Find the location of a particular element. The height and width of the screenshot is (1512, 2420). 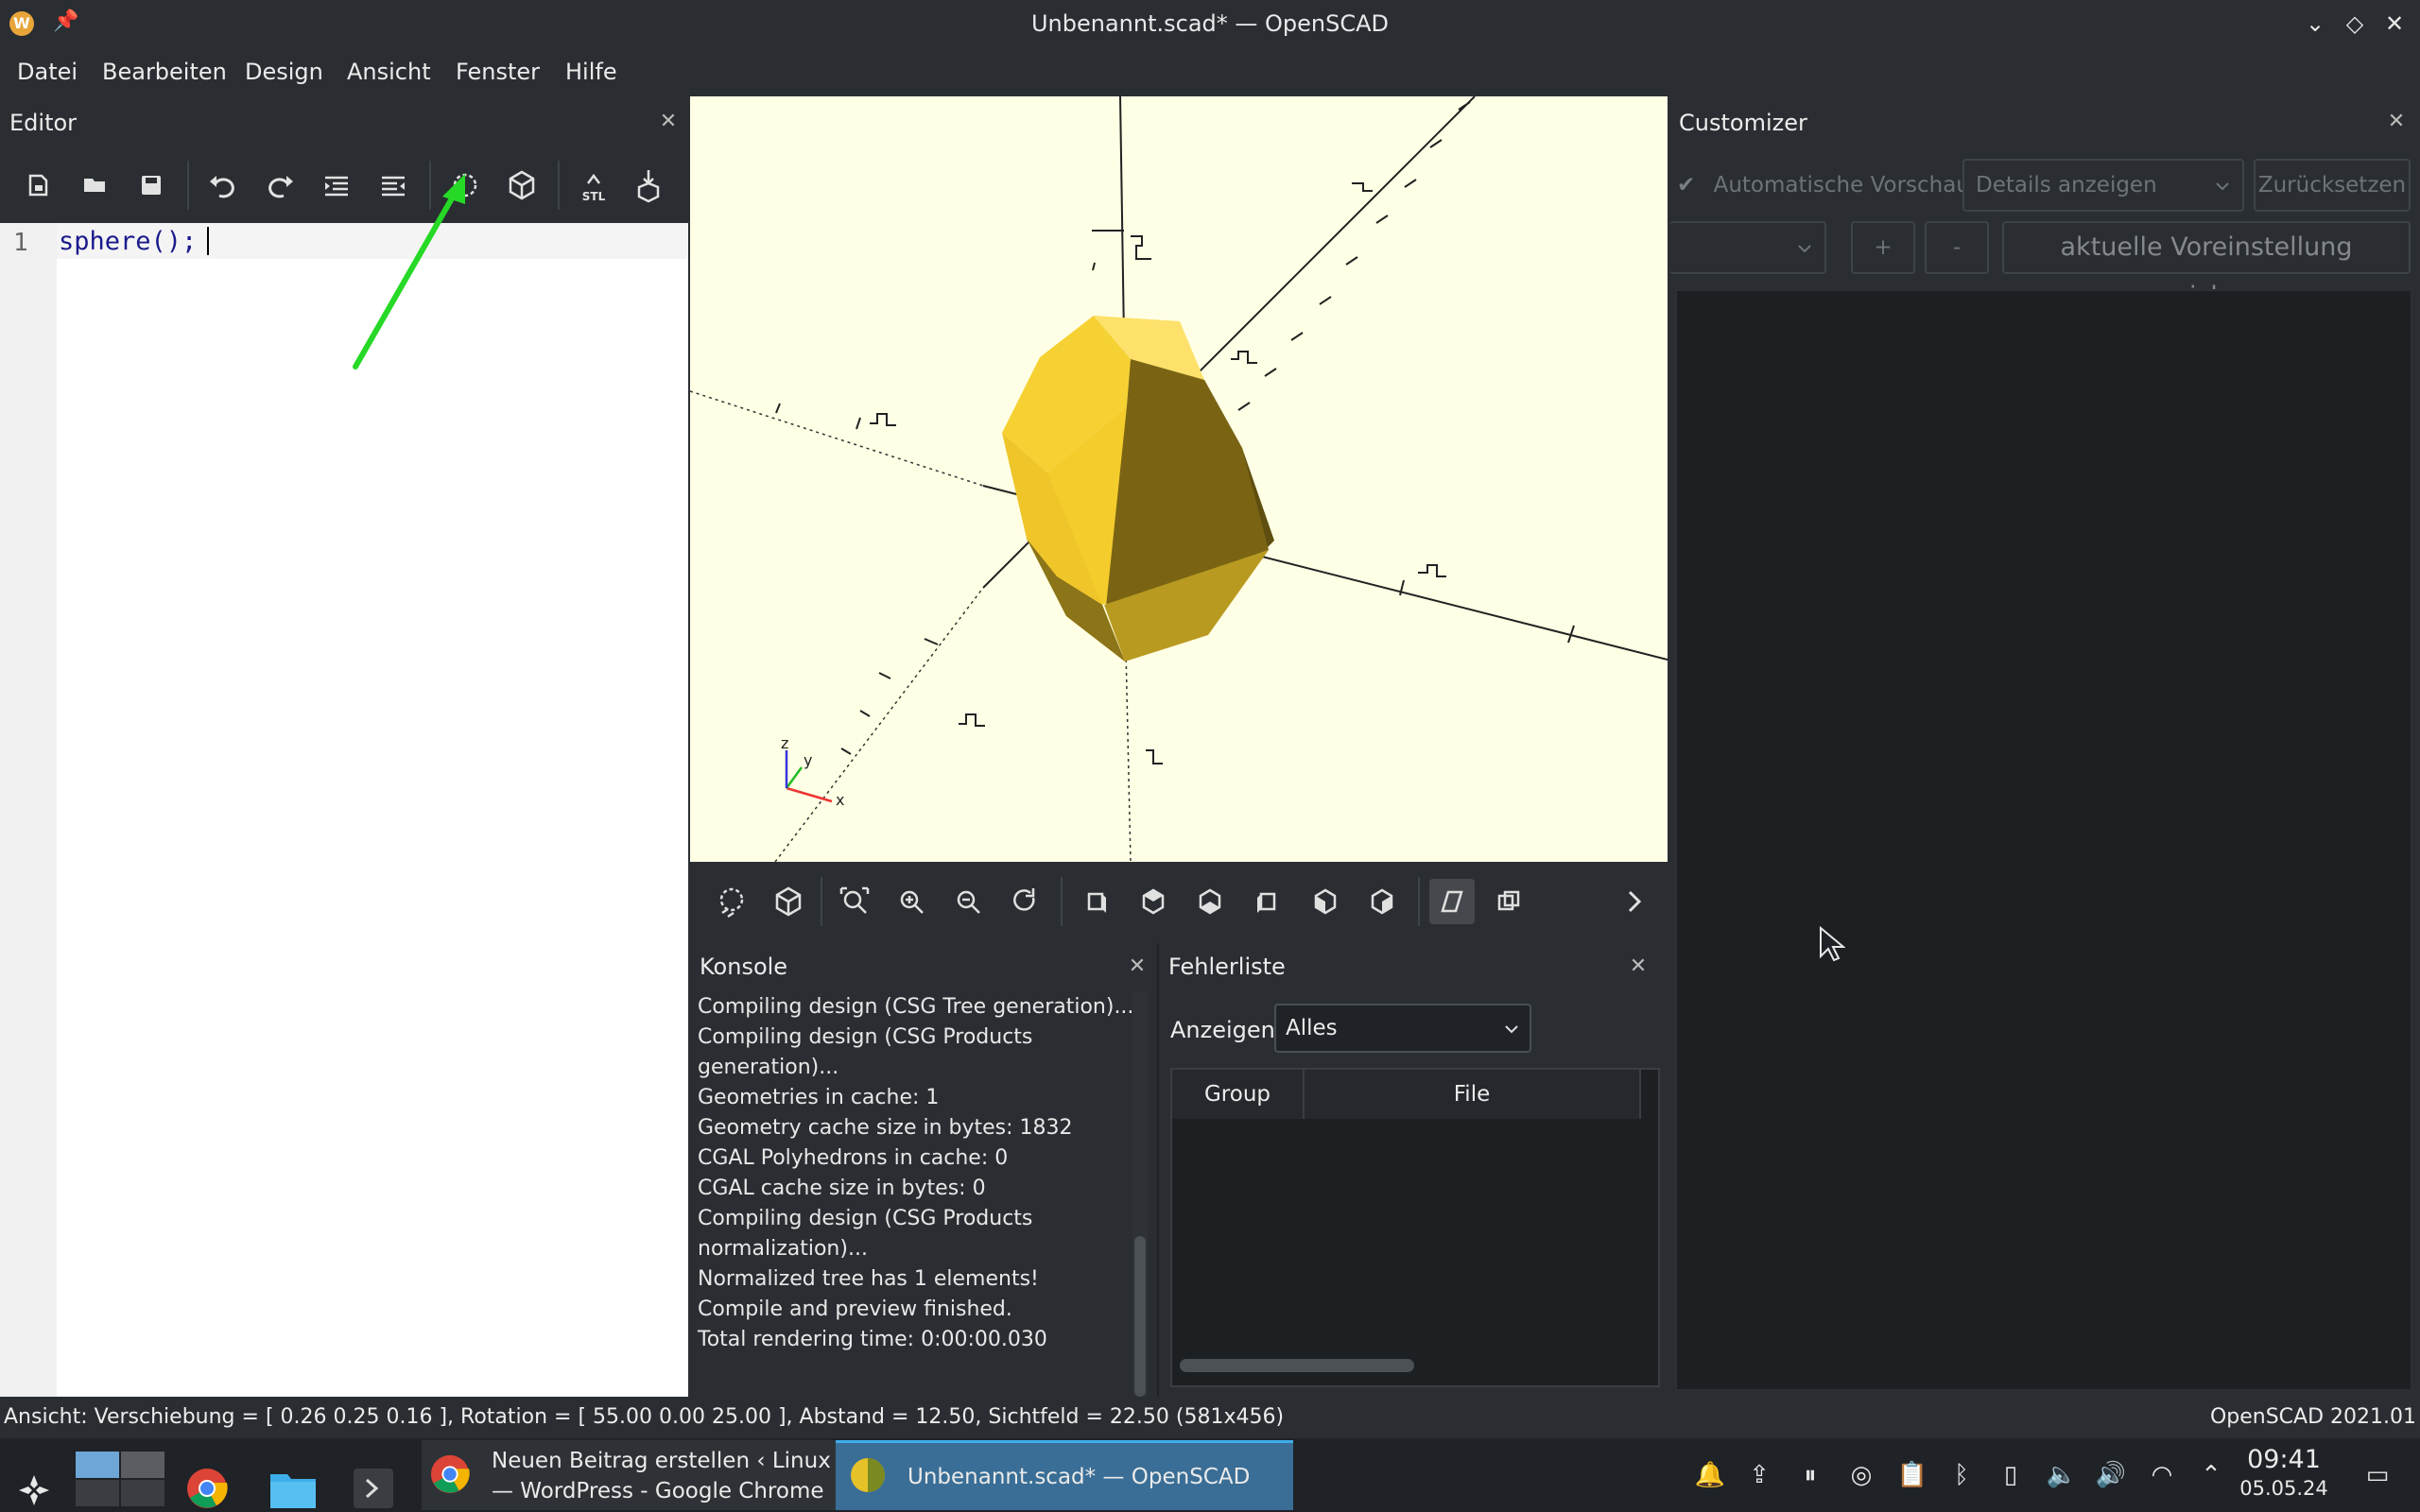

filter-select: Alles is located at coordinates (1402, 1028).